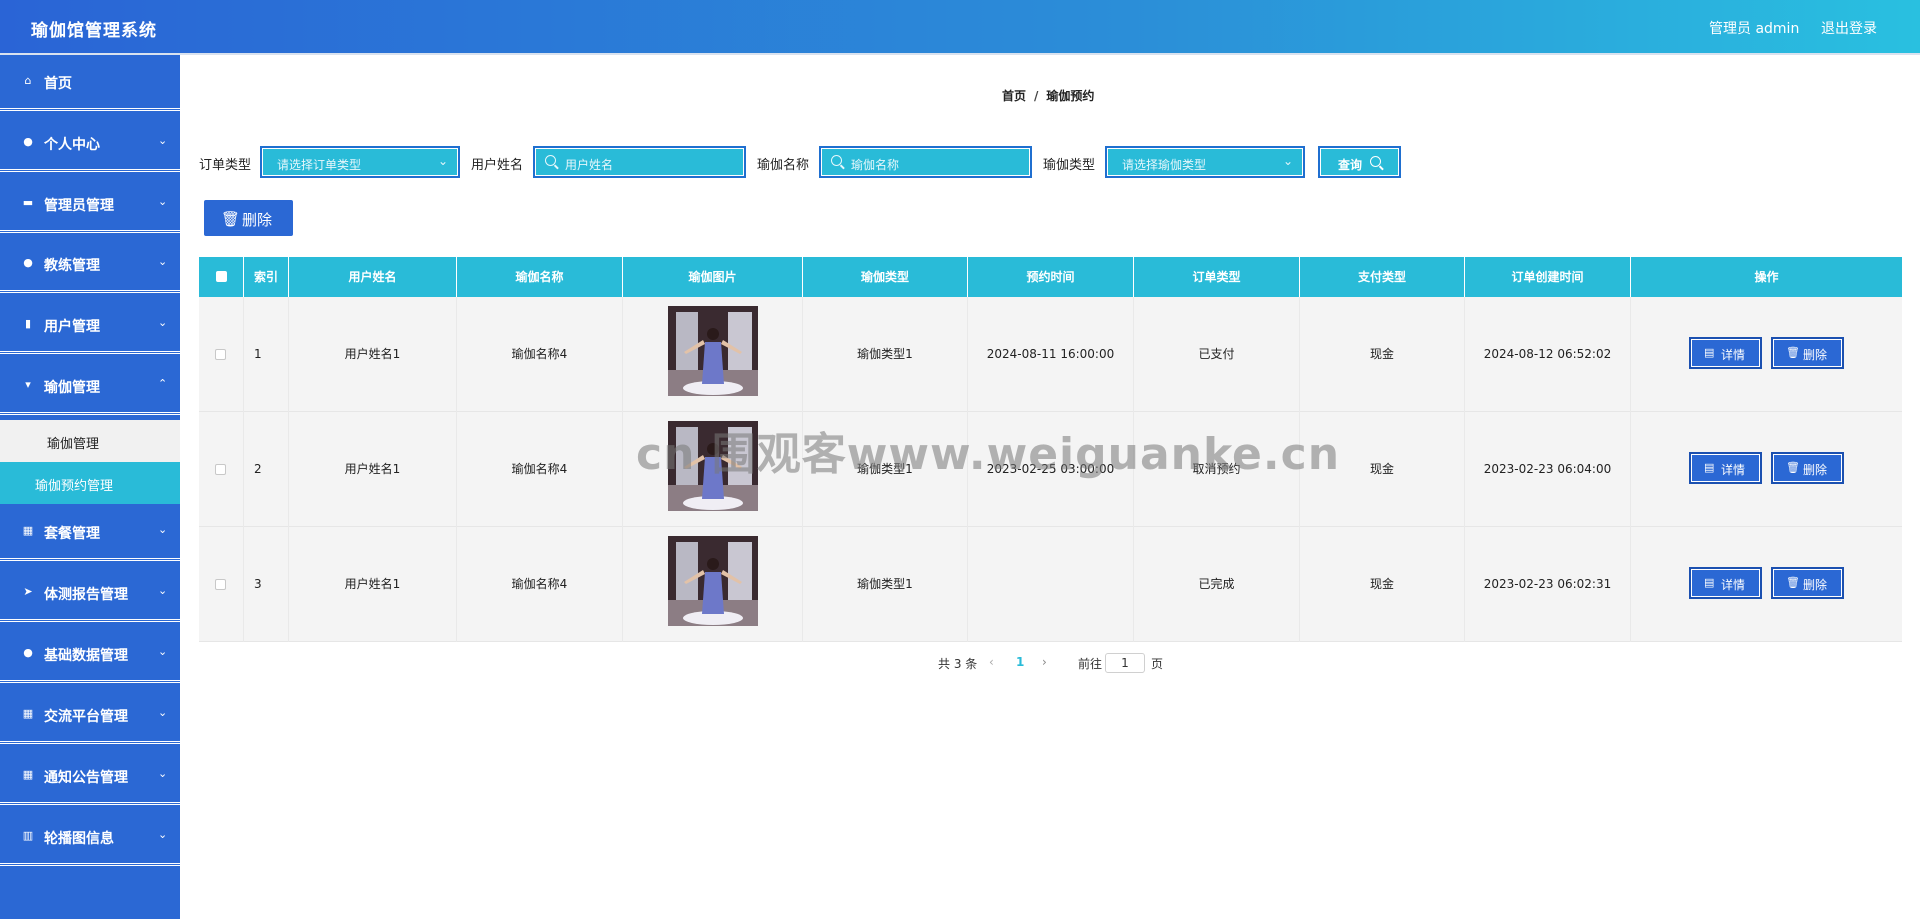 The width and height of the screenshot is (1920, 919). What do you see at coordinates (875, 165) in the screenshot?
I see `yoga-name-placeholder: 瑜伽名称` at bounding box center [875, 165].